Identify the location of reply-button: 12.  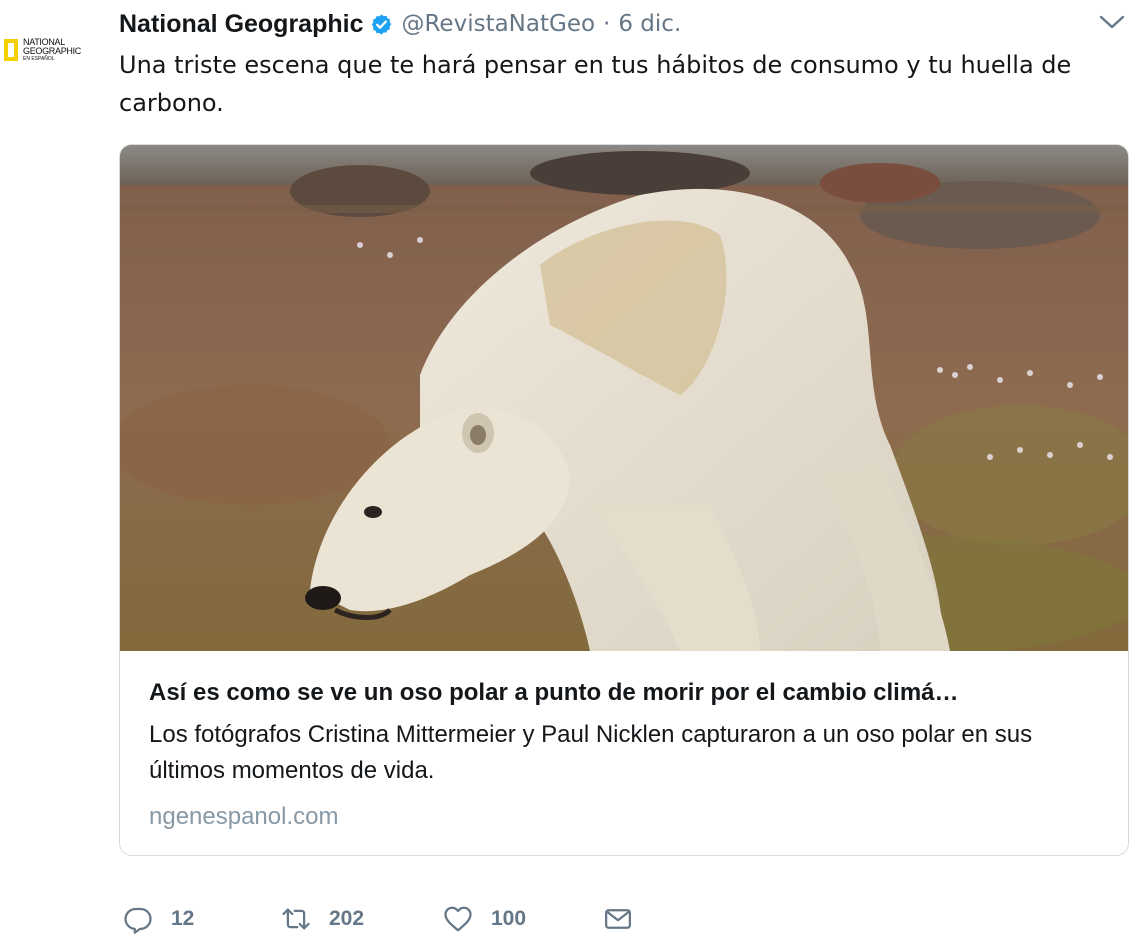
(158, 919).